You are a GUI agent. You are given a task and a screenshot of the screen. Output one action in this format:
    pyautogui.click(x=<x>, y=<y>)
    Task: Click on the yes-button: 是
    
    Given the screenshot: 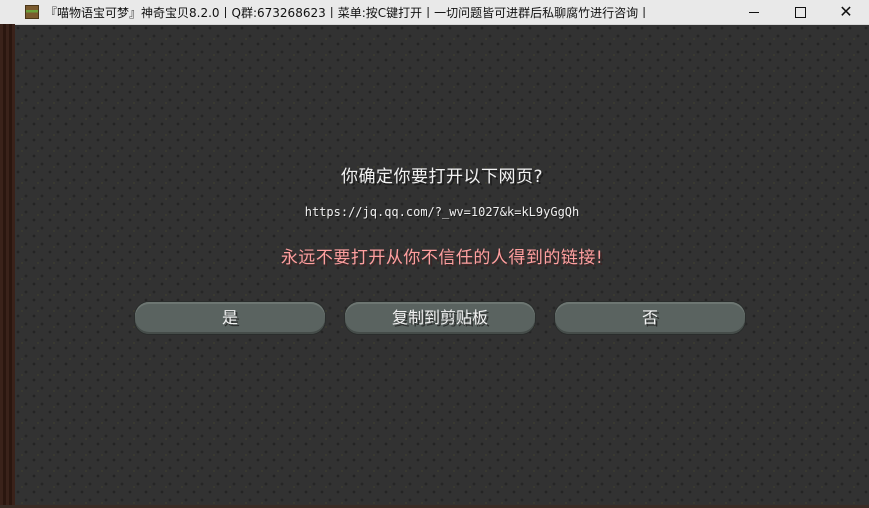 What is the action you would take?
    pyautogui.click(x=230, y=318)
    